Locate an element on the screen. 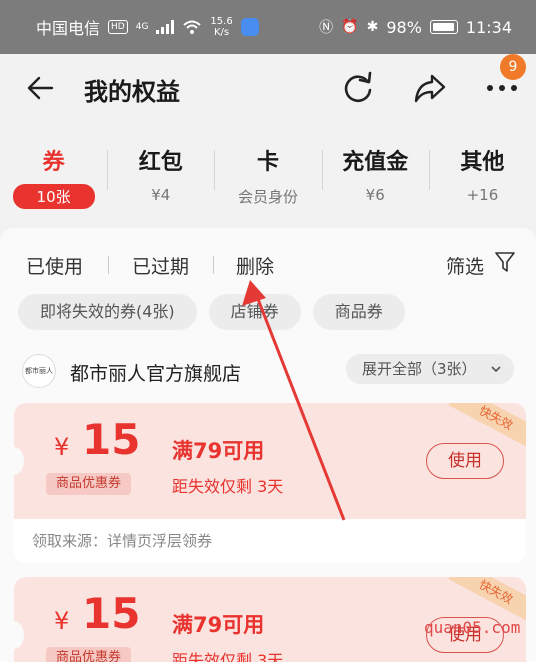  page-title: 我的权益 is located at coordinates (132, 92).